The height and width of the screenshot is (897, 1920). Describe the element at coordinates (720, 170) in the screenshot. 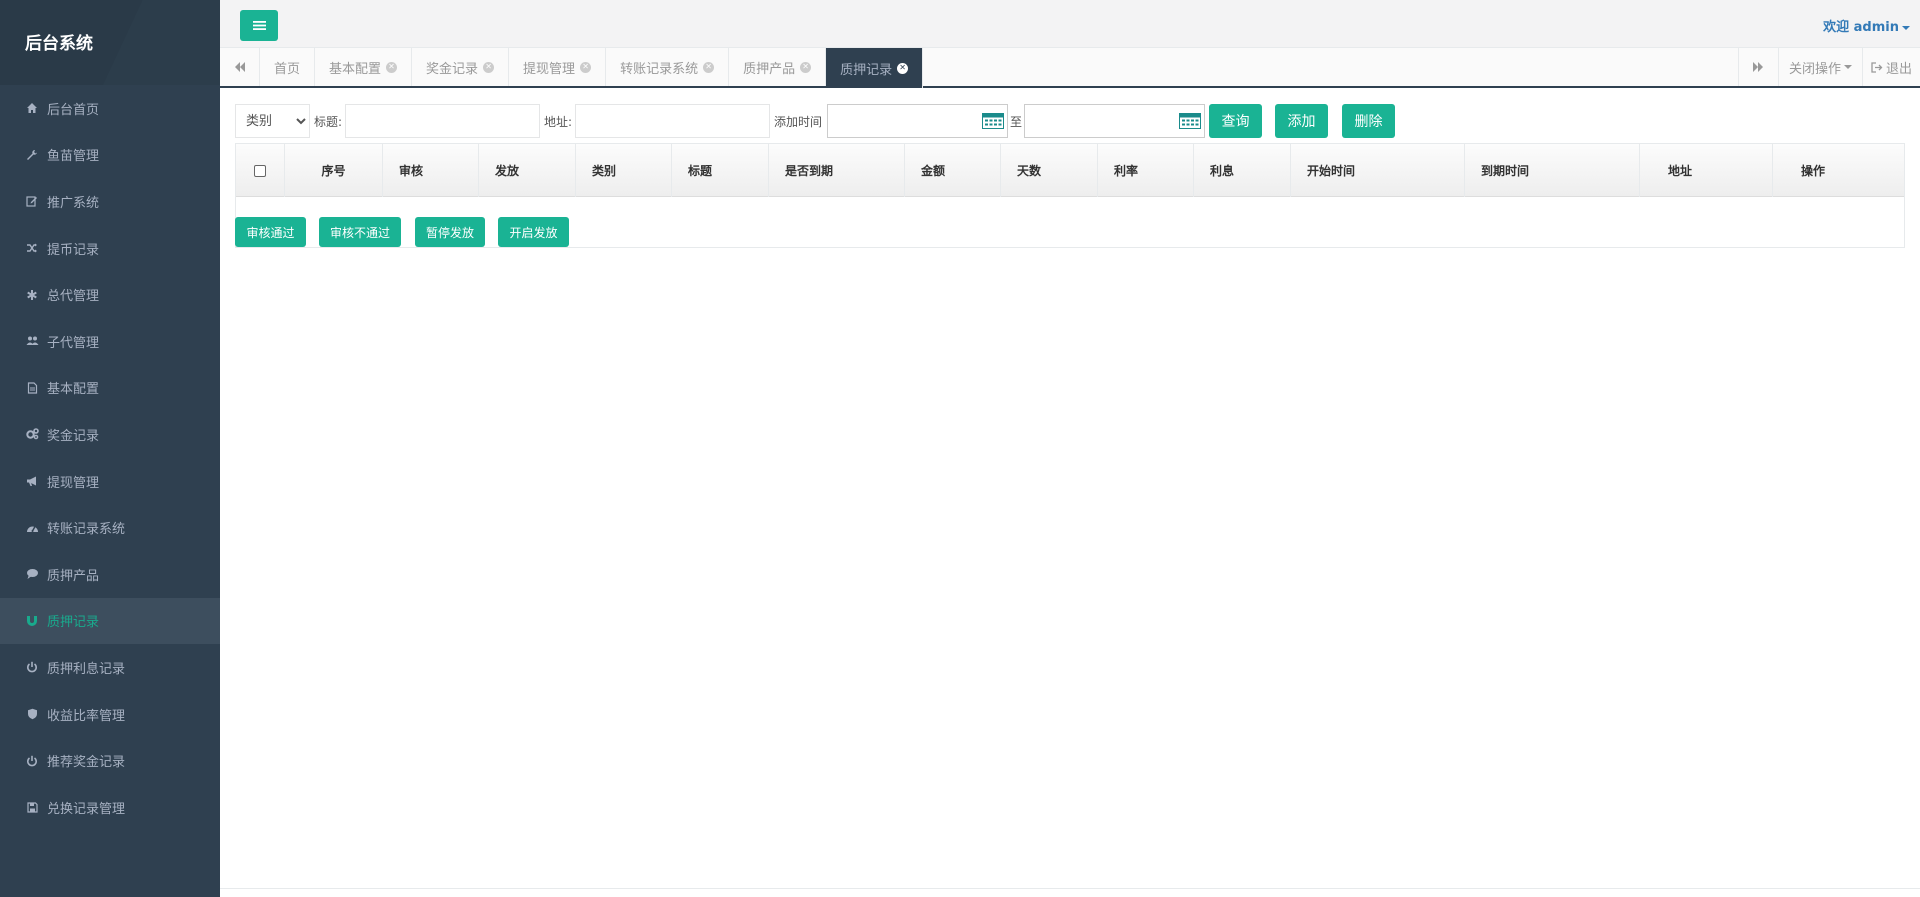

I see `column-header: 标题` at that location.